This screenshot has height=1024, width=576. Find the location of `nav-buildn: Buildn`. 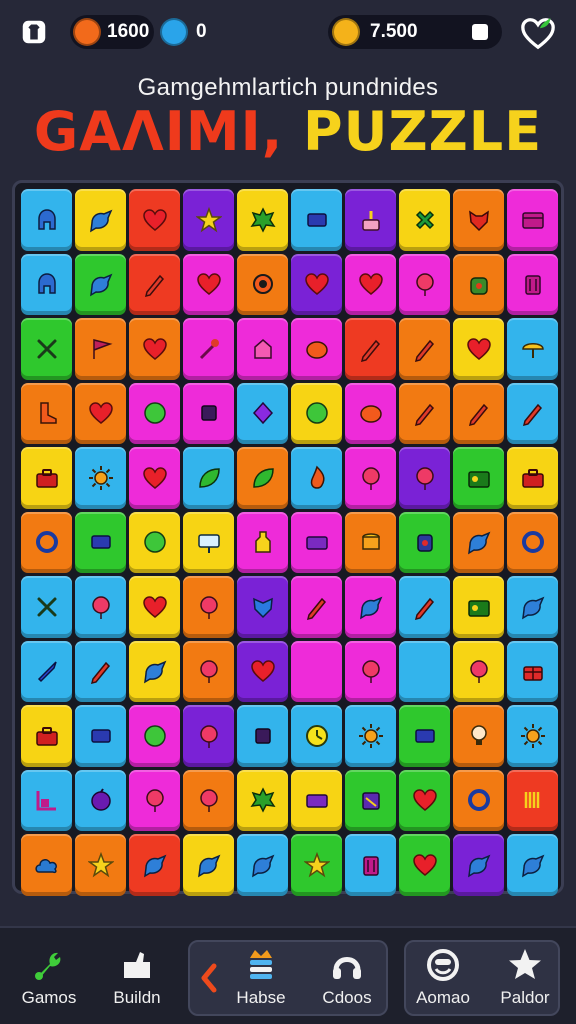

nav-buildn: Buildn is located at coordinates (137, 981).